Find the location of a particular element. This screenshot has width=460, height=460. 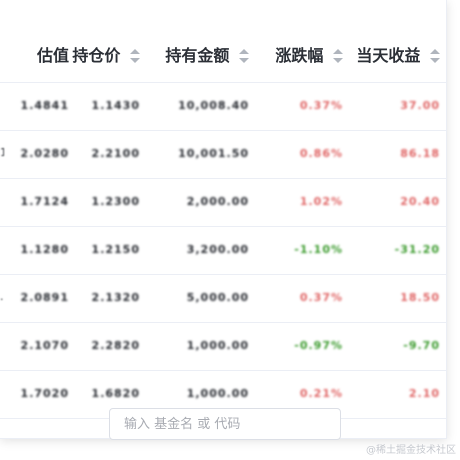

cell-amount: 10,008.40 is located at coordinates (213, 105).